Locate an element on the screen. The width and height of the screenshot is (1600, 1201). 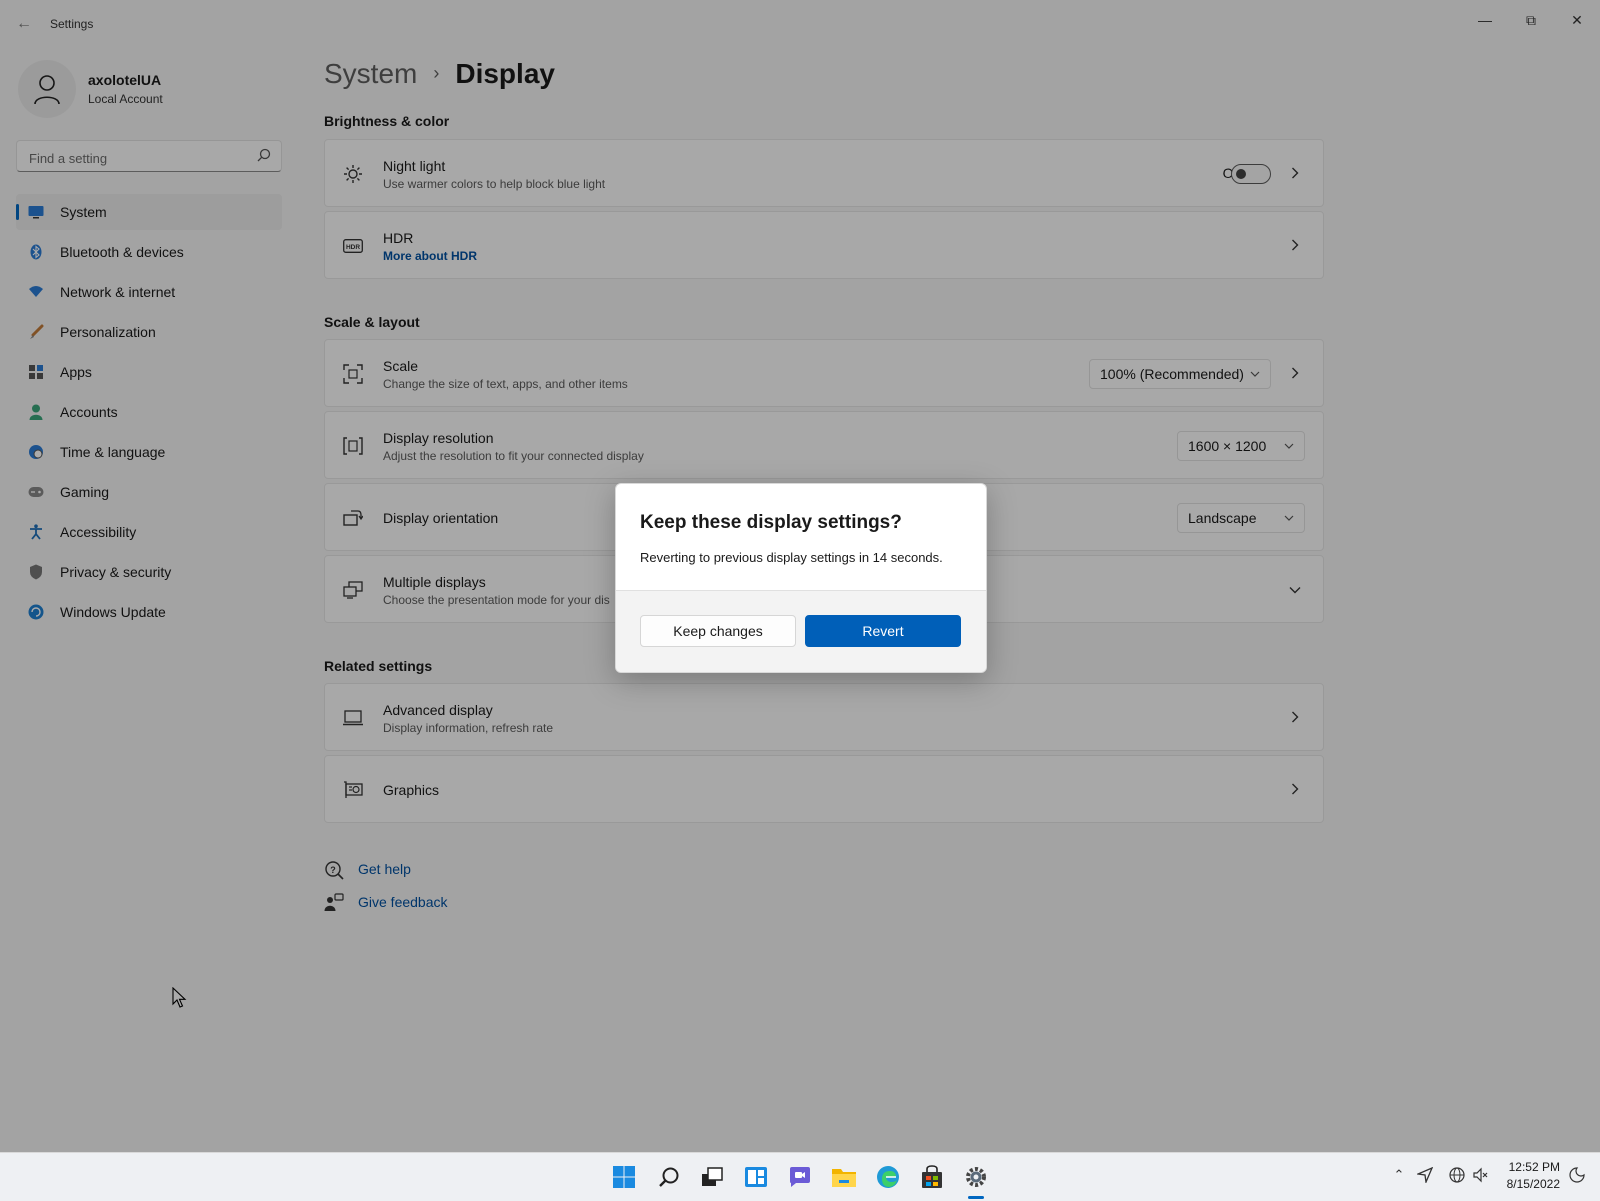
location-icon is located at coordinates (1424, 1175).